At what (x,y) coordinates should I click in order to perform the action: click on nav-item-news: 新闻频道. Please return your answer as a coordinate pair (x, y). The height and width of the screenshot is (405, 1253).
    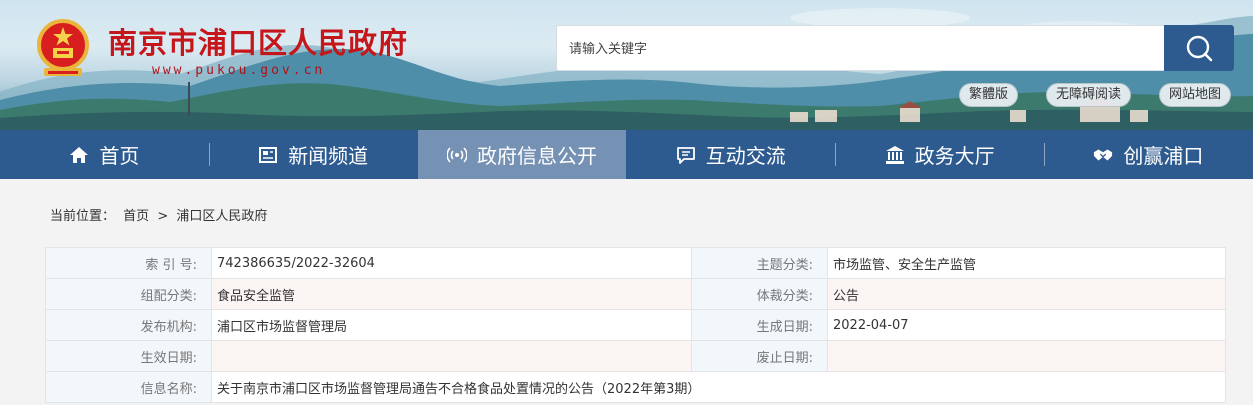
    Looking at the image, I should click on (313, 154).